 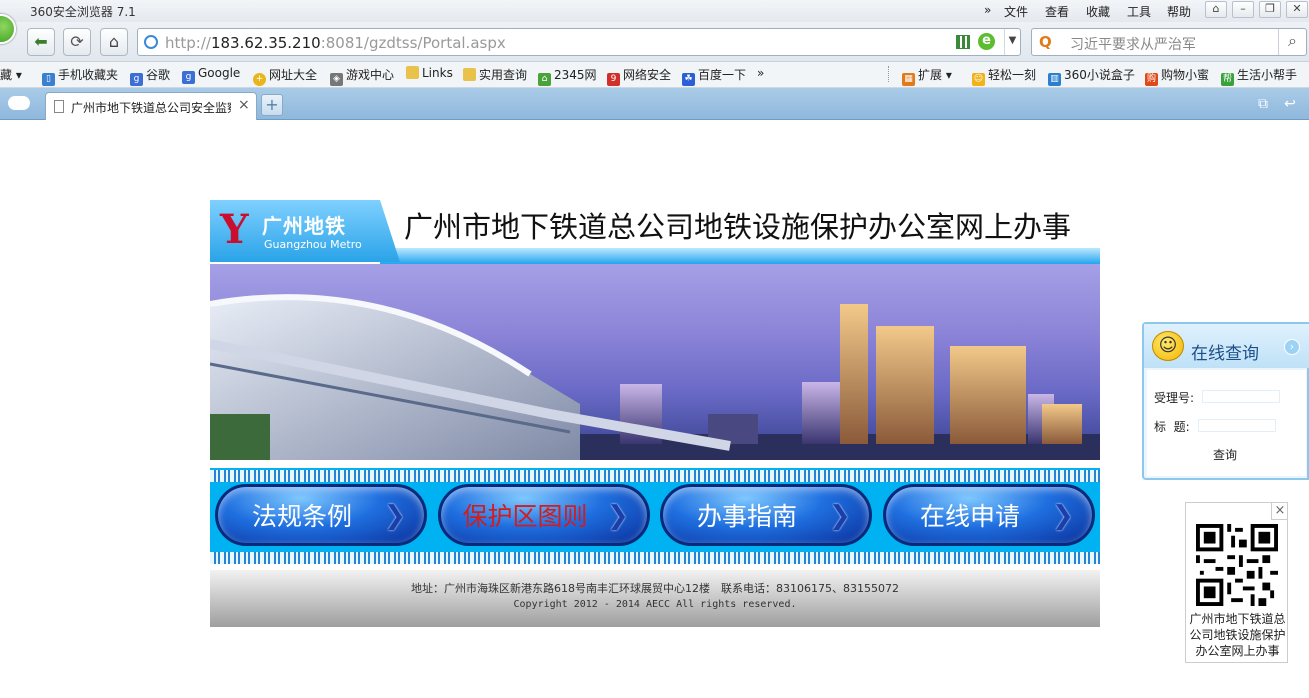 I want to click on nav-button-protection-zone-maps: 保护区图则 ❯, so click(x=544, y=515).